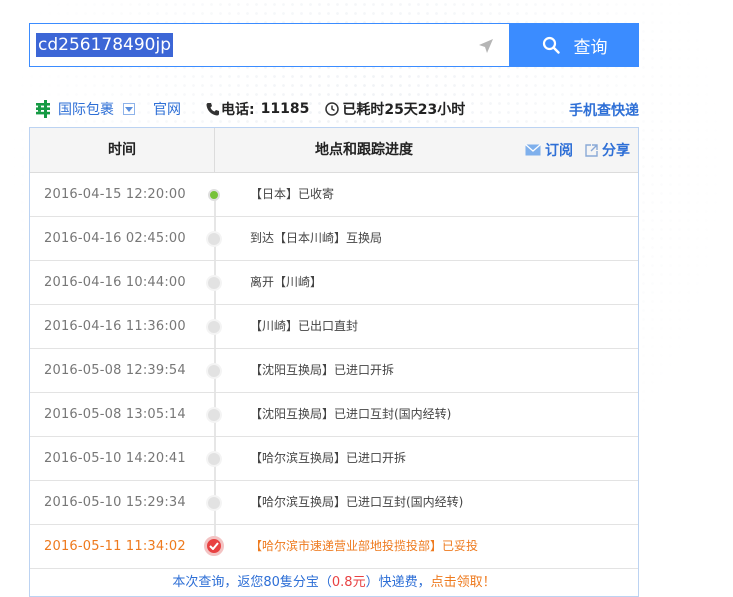 The width and height of the screenshot is (733, 597). What do you see at coordinates (304, 326) in the screenshot?
I see `event-detail: 【川崎】已出口直封` at bounding box center [304, 326].